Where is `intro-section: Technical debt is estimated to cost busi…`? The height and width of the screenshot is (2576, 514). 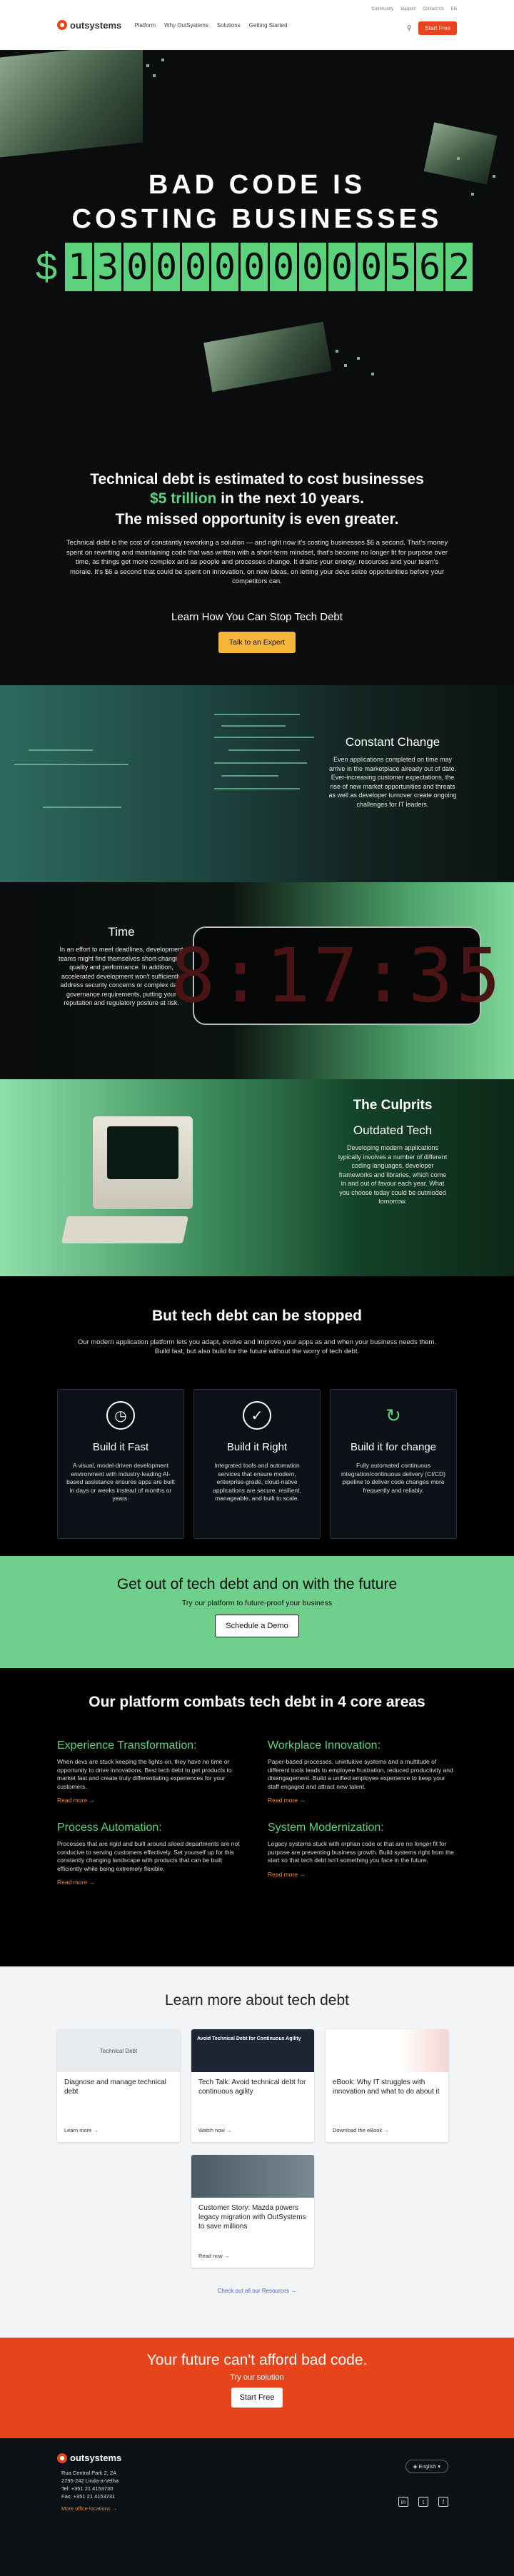 intro-section: Technical debt is estimated to cost busi… is located at coordinates (257, 543).